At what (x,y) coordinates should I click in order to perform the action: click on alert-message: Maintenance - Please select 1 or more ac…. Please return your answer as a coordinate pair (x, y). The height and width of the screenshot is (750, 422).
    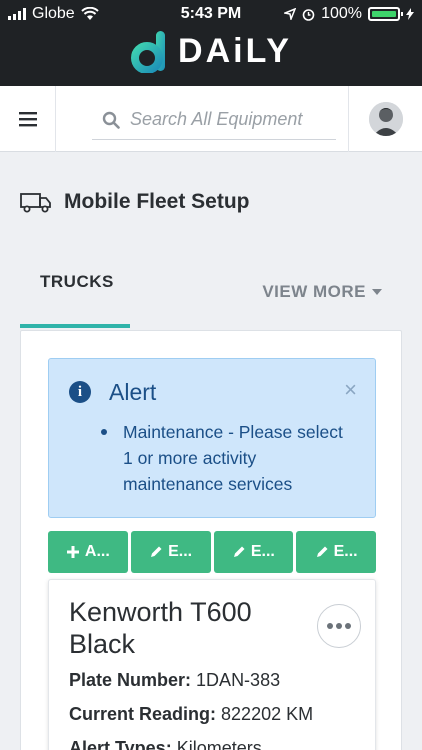
    Looking at the image, I should click on (226, 458).